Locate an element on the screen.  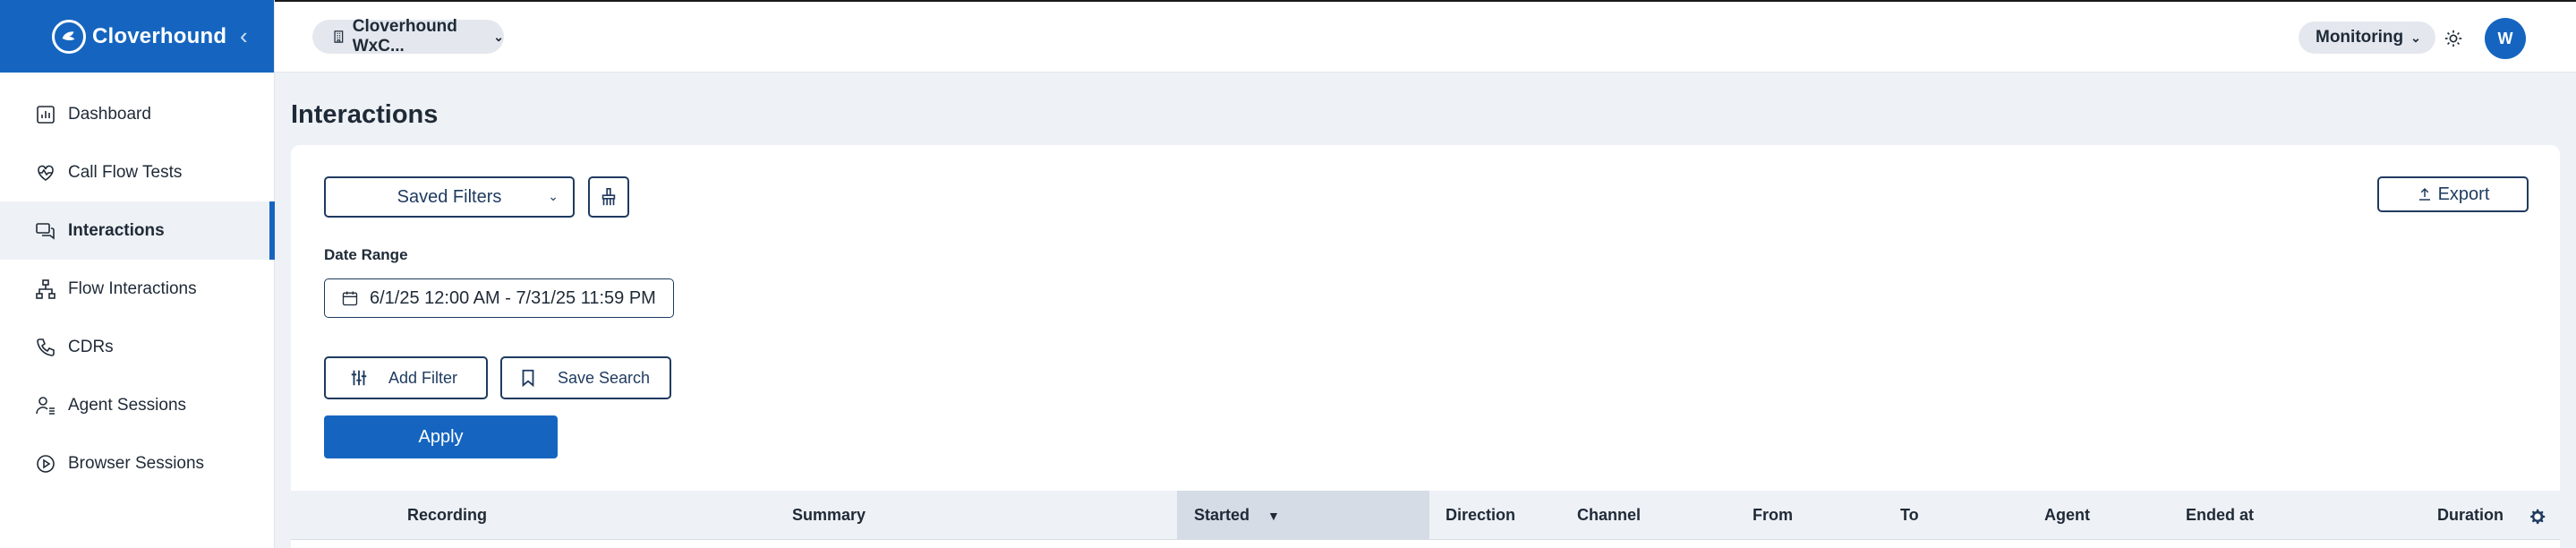
sort-descending-icon: ▼ is located at coordinates (1273, 516).